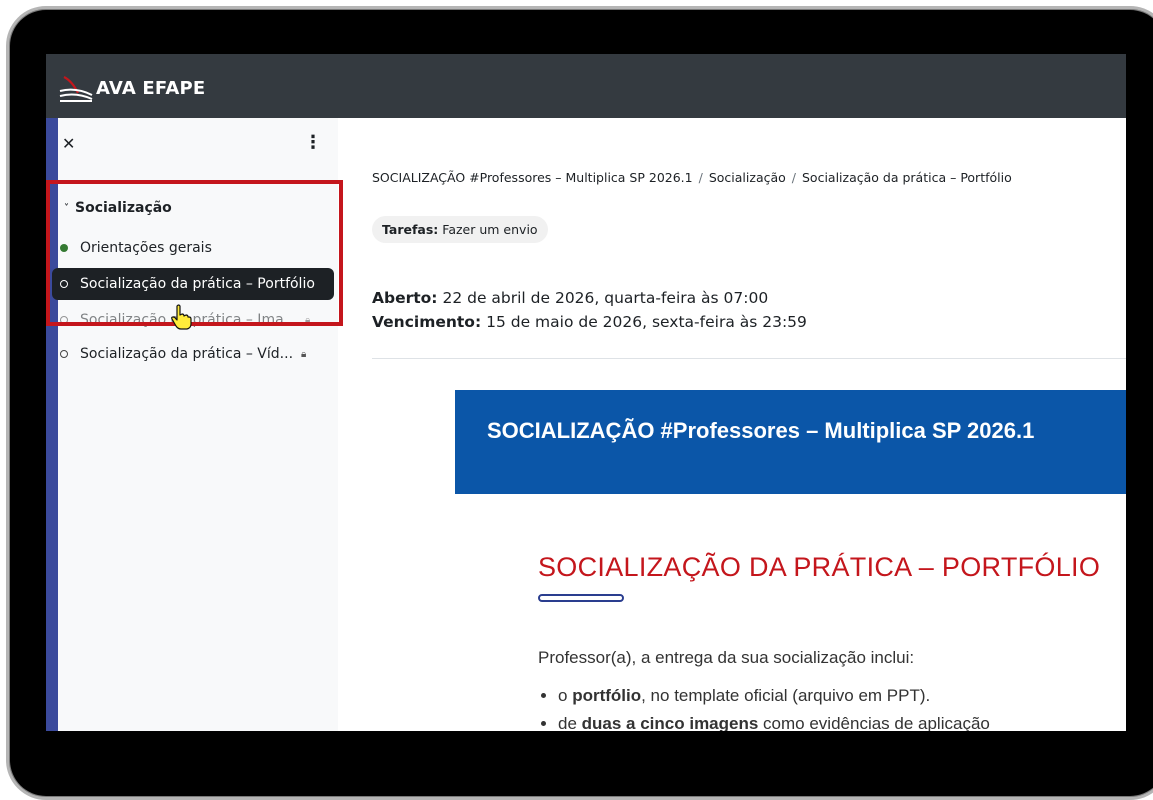 The width and height of the screenshot is (1153, 800). What do you see at coordinates (405, 298) in the screenshot?
I see `opened-label: Aberto:` at bounding box center [405, 298].